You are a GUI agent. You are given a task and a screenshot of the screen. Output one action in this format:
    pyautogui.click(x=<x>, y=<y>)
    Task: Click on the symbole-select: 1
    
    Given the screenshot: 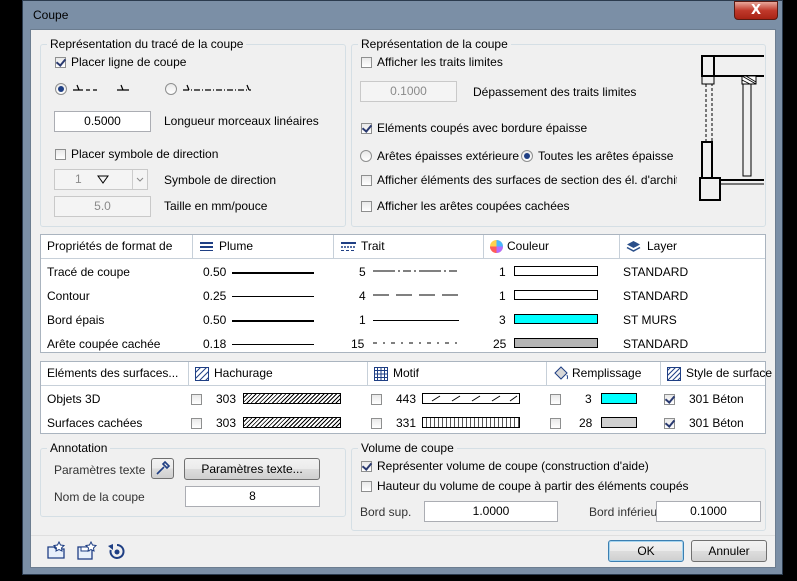 What is the action you would take?
    pyautogui.click(x=101, y=179)
    